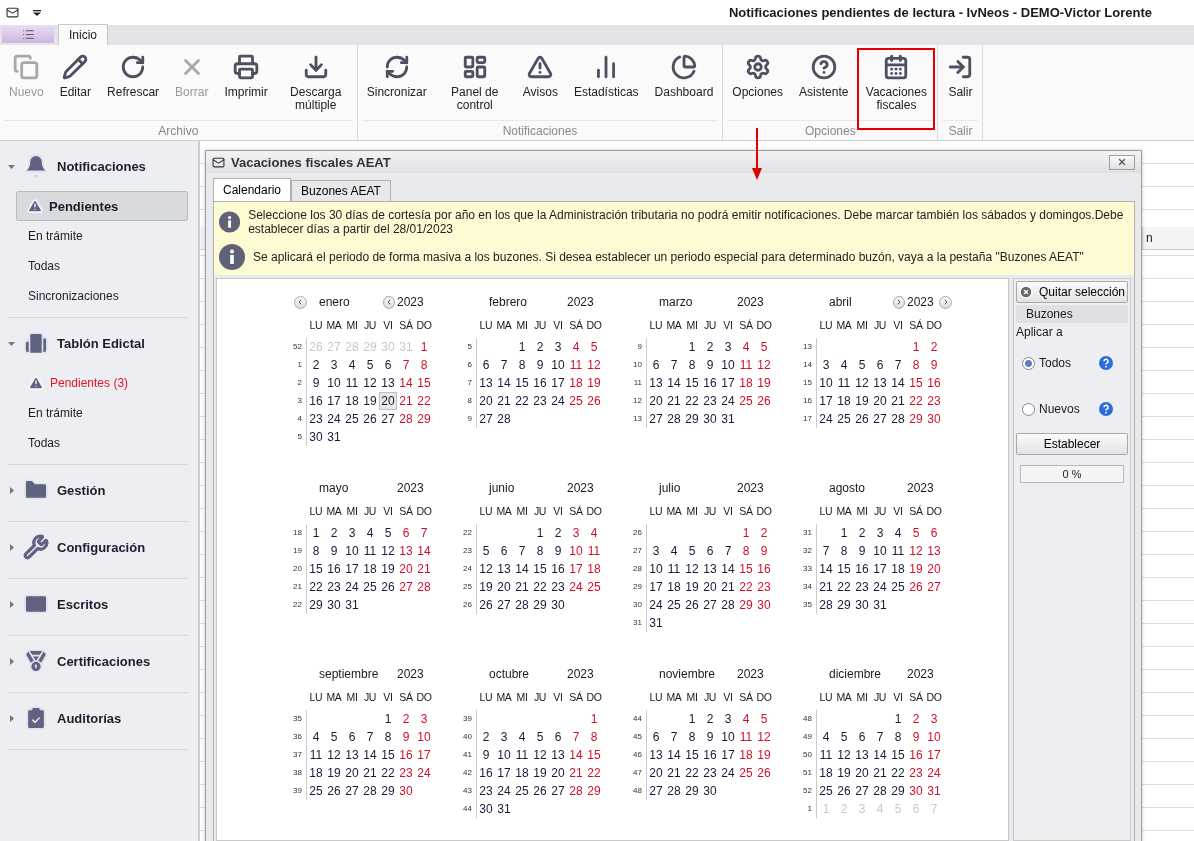  I want to click on sidebar-group-title: Tablón Edictal, so click(101, 343).